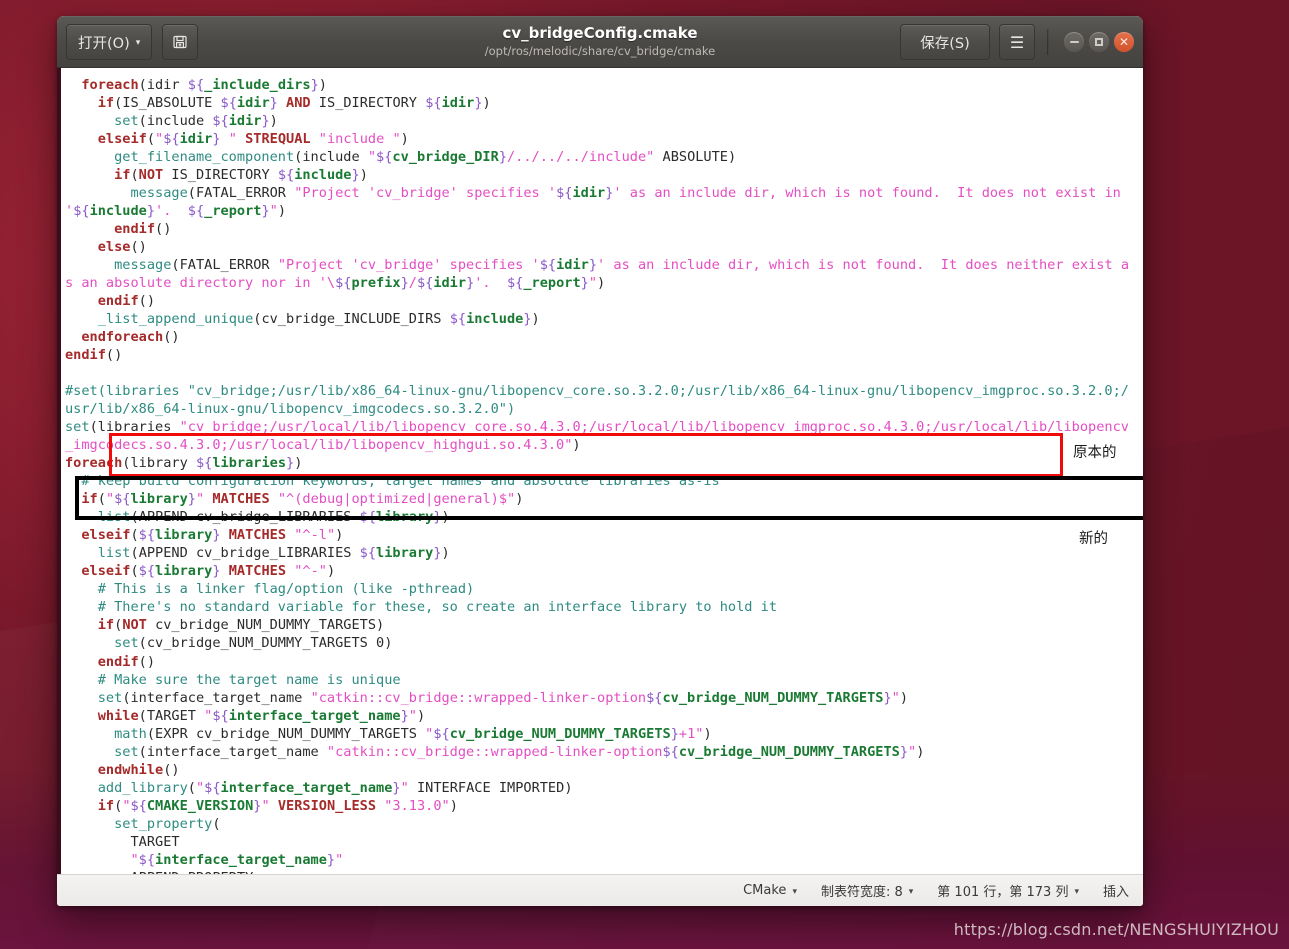  What do you see at coordinates (204, 85) in the screenshot?
I see `code-line: foreach(idir ${_include_dirs})` at bounding box center [204, 85].